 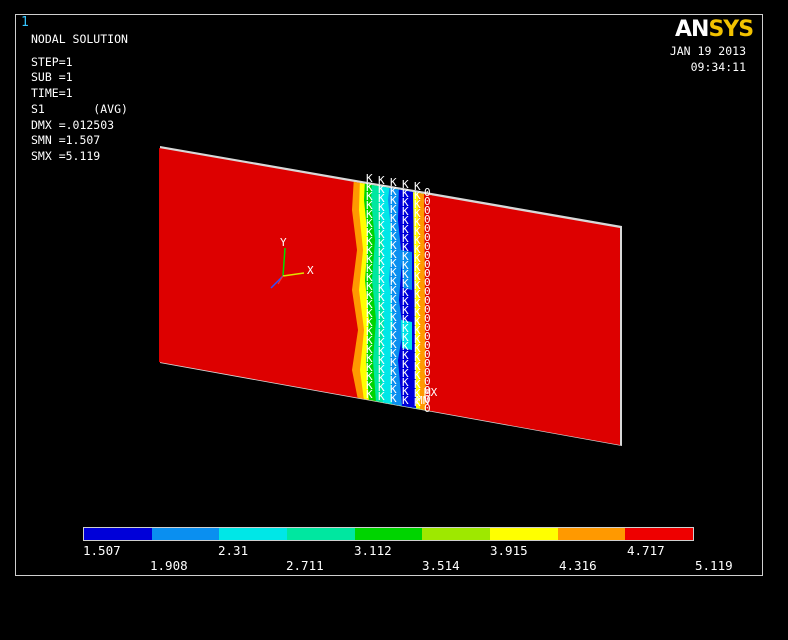 What do you see at coordinates (283, 242) in the screenshot?
I see `triad-y-label: Y` at bounding box center [283, 242].